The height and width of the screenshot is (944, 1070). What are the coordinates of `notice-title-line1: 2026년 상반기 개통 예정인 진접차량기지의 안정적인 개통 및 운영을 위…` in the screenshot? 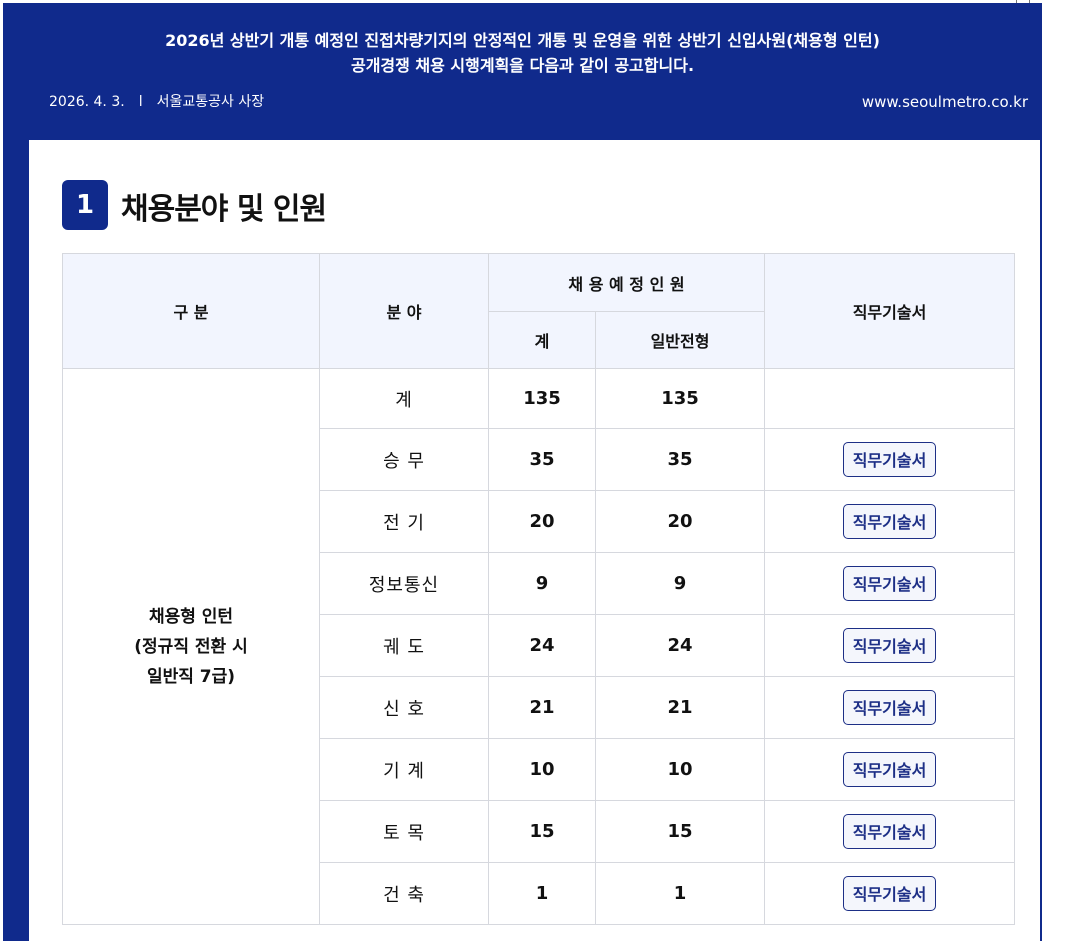 It's located at (522, 40).